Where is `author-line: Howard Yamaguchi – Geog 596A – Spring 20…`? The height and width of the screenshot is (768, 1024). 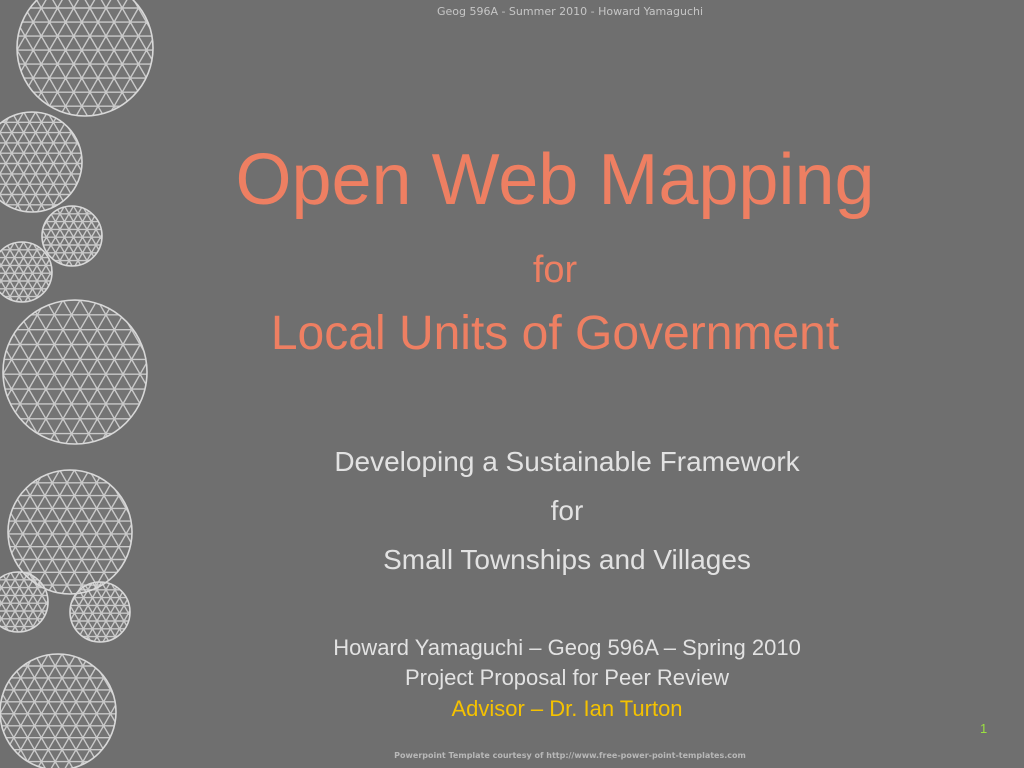 author-line: Howard Yamaguchi – Geog 596A – Spring 20… is located at coordinates (567, 647).